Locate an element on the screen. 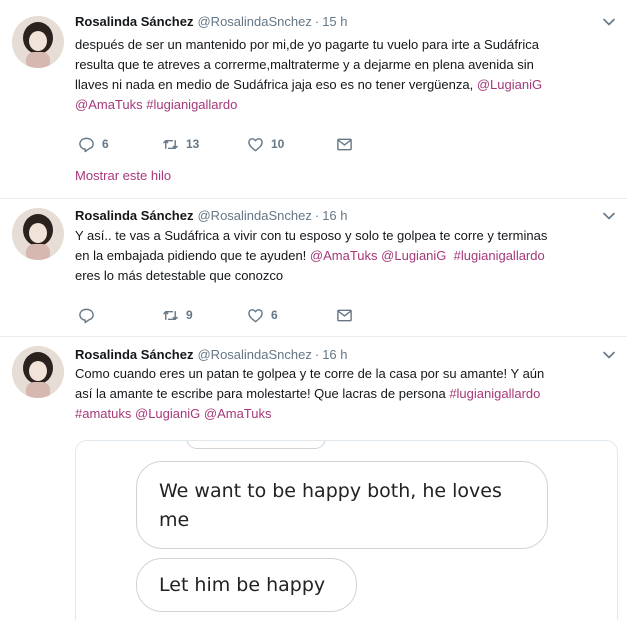 The width and height of the screenshot is (627, 620). message-bubble: Let him be happy is located at coordinates (246, 585).